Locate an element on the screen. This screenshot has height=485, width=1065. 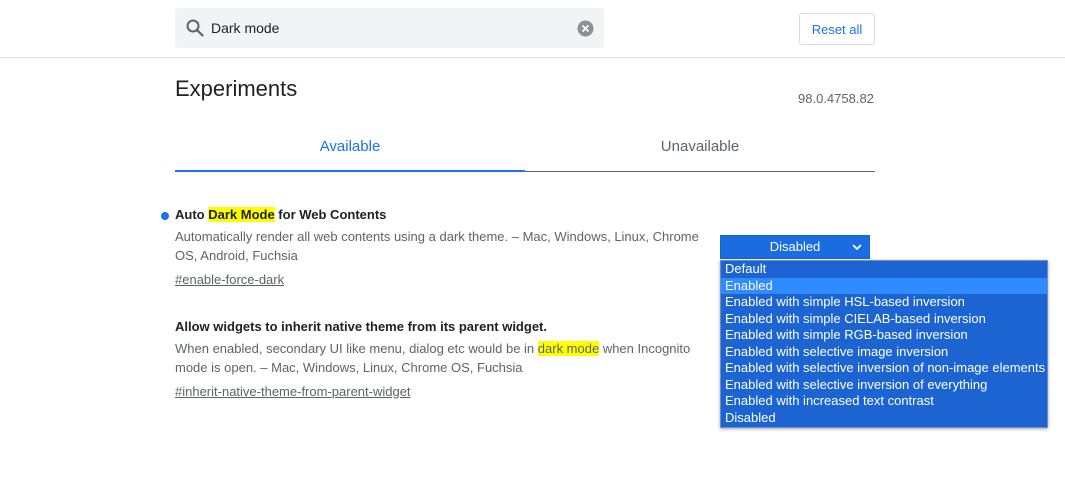
search-highlight: Dark Mode is located at coordinates (241, 214).